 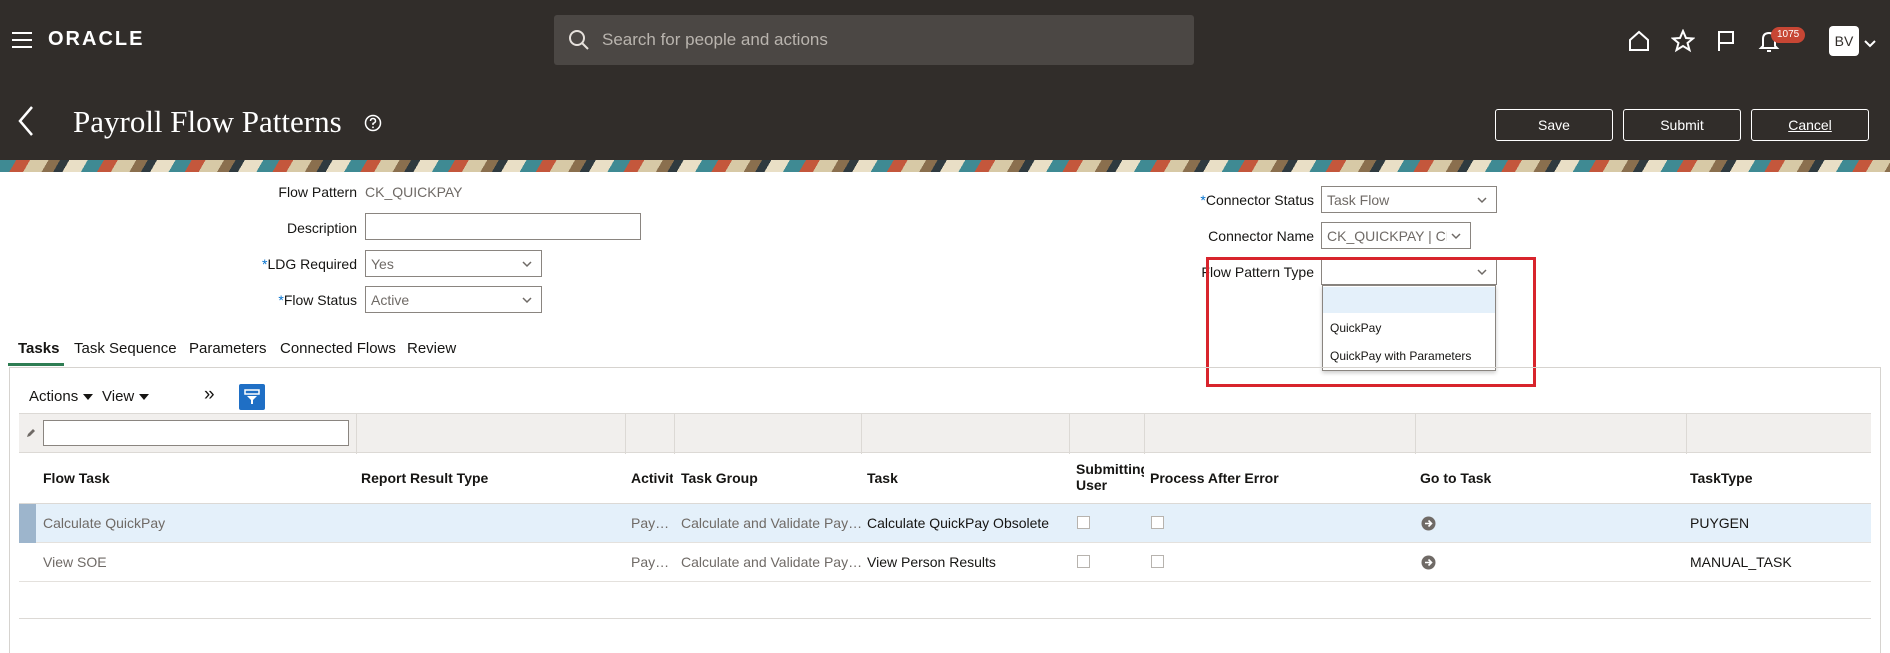 I want to click on oracle-logo: ORACLE, so click(x=96, y=39).